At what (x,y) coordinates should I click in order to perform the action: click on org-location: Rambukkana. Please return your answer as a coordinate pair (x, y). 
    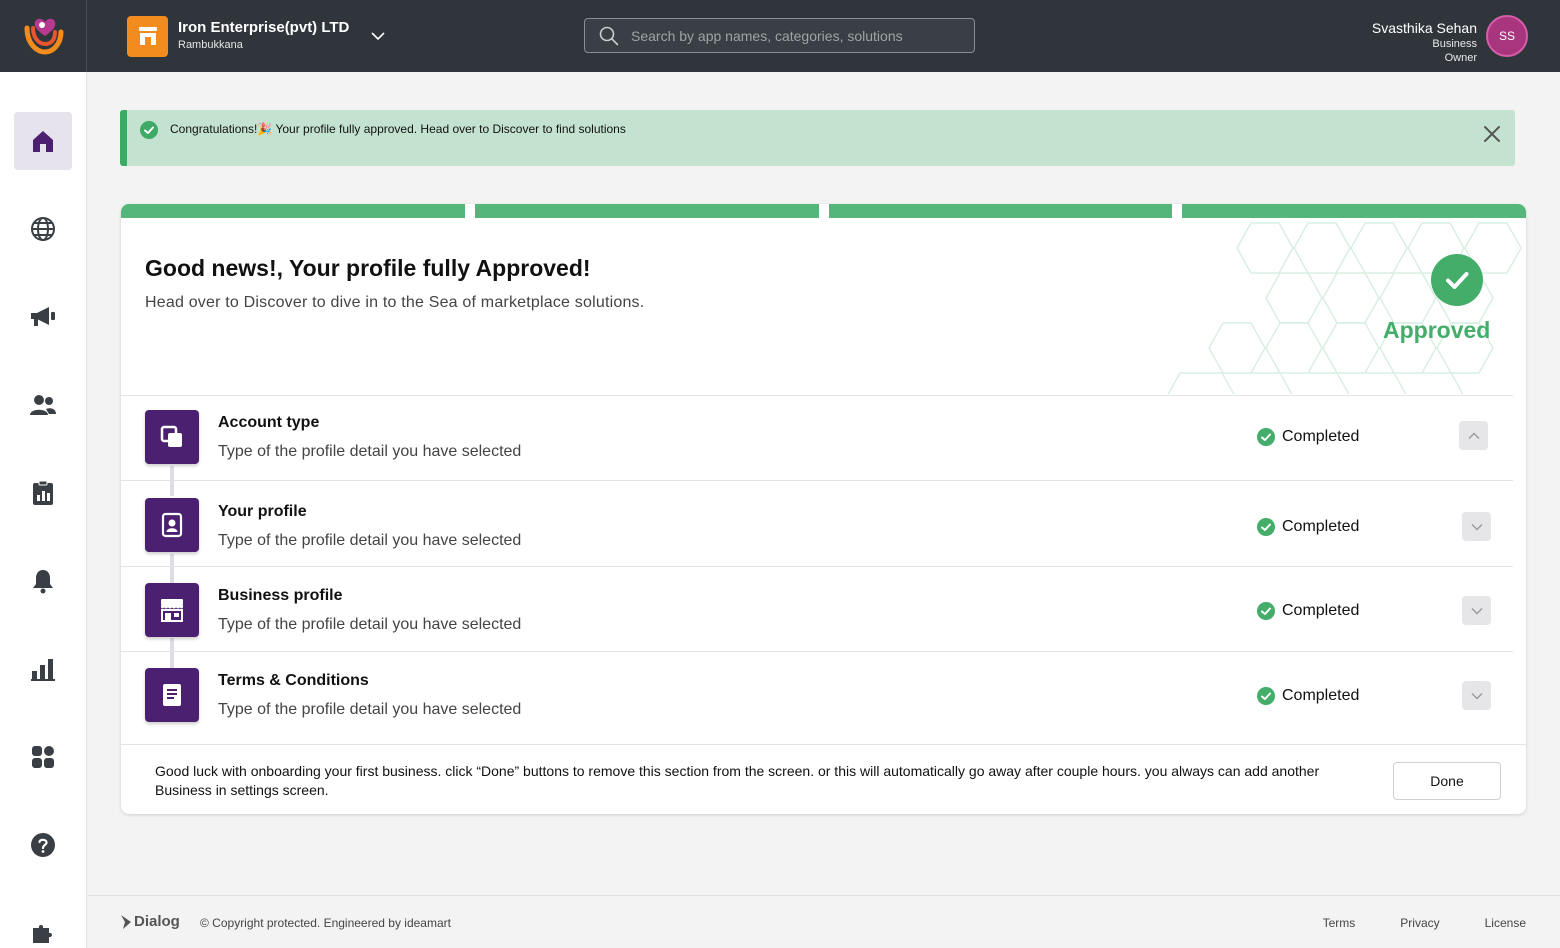
    Looking at the image, I should click on (210, 45).